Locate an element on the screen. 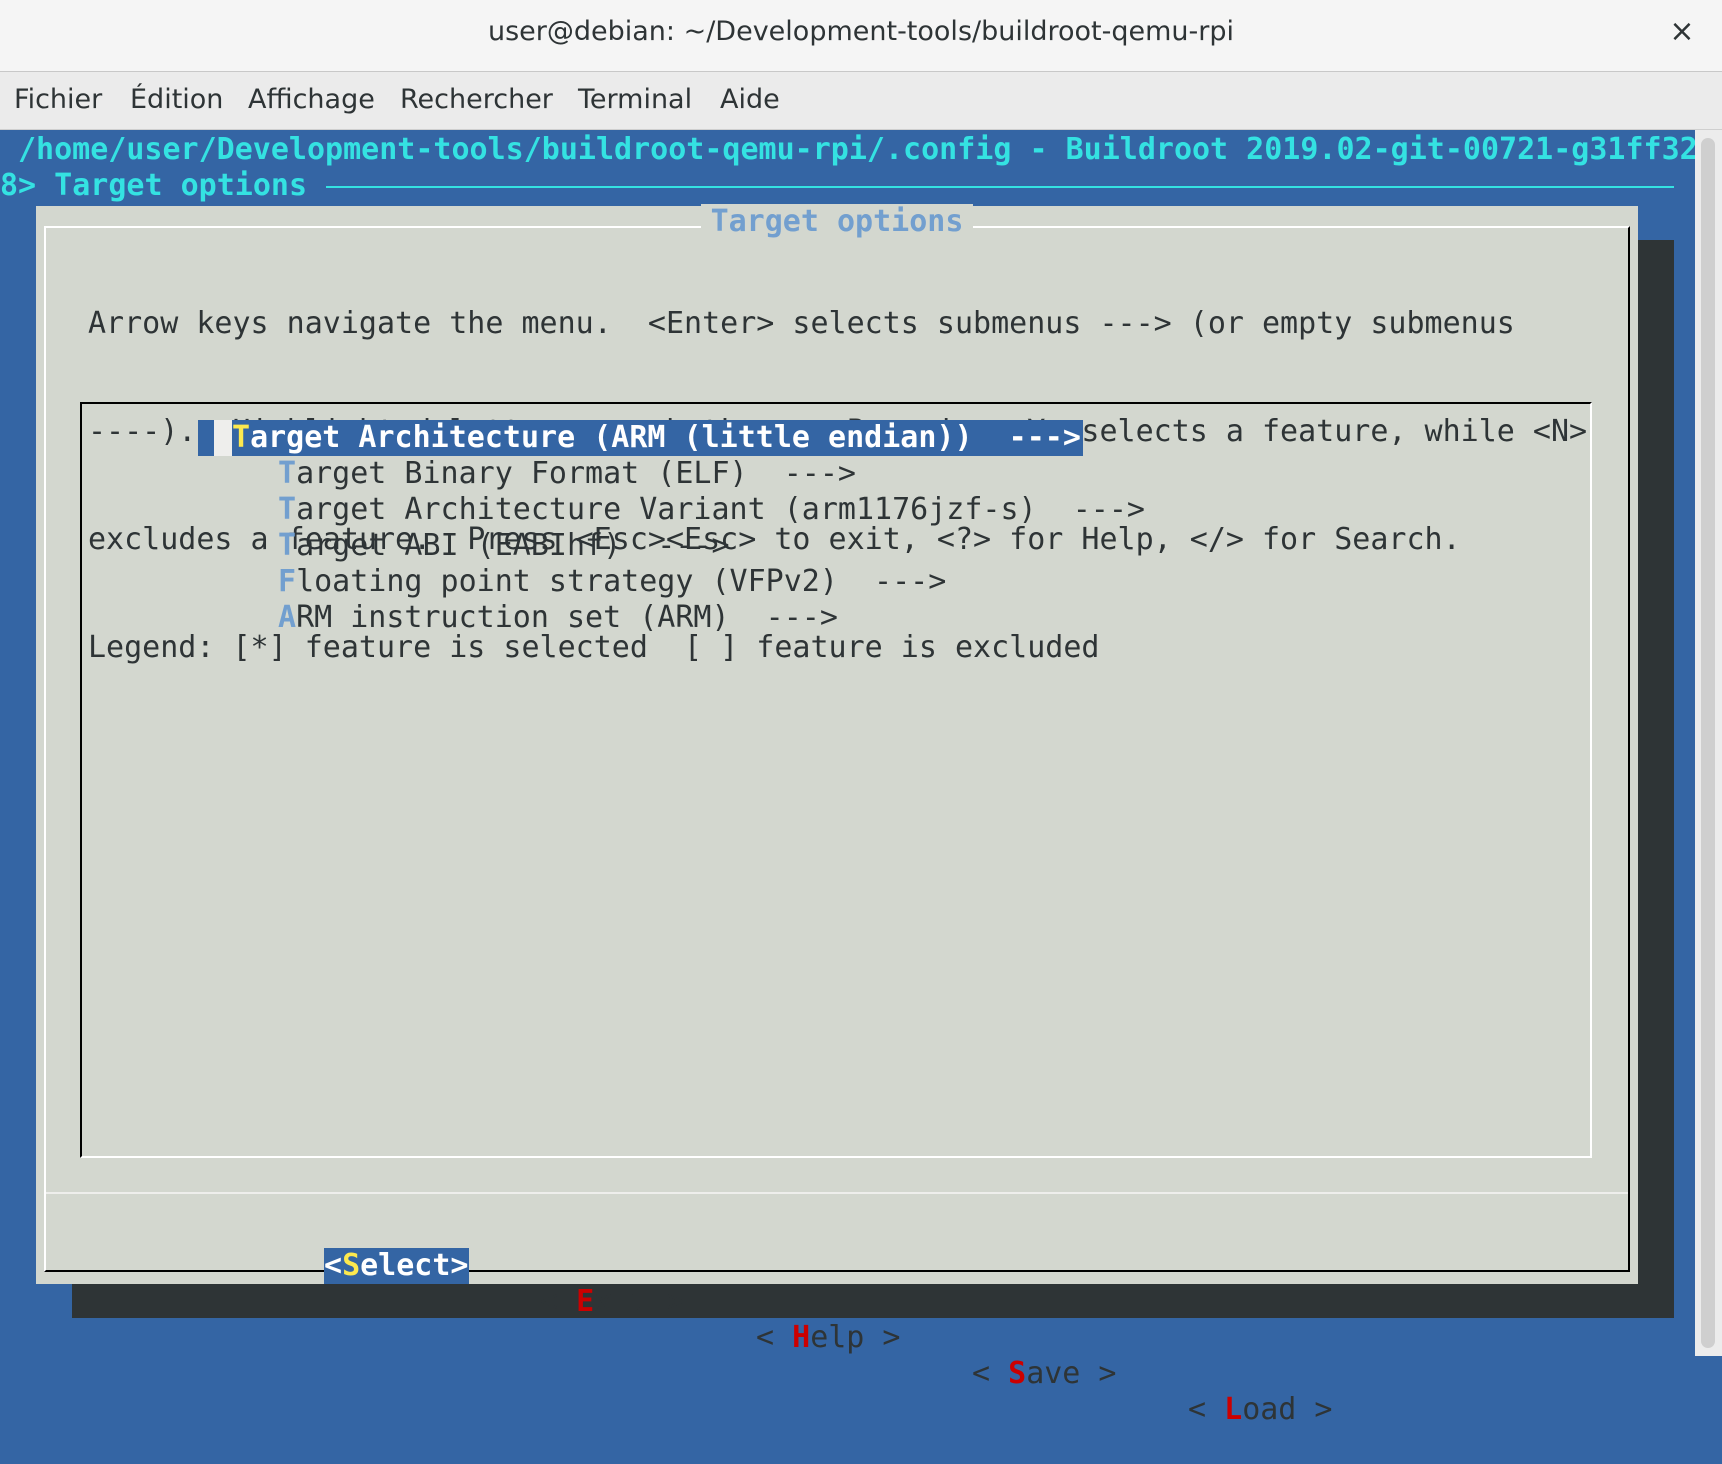  menu-item-floating-point: Floating point strategy (VFPv2) ---> is located at coordinates (612, 582).